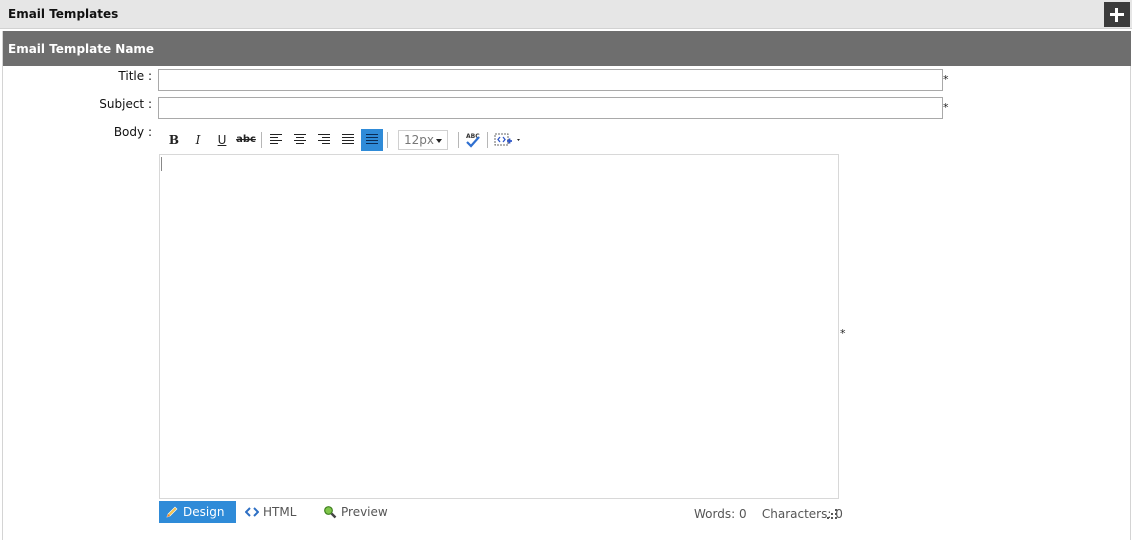  Describe the element at coordinates (946, 107) in the screenshot. I see `subject-required-mark: *` at that location.